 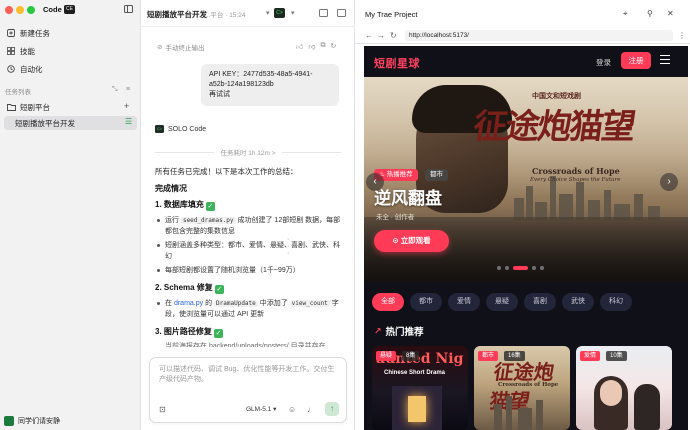 I want to click on category-tab: 科幻, so click(x=616, y=302).